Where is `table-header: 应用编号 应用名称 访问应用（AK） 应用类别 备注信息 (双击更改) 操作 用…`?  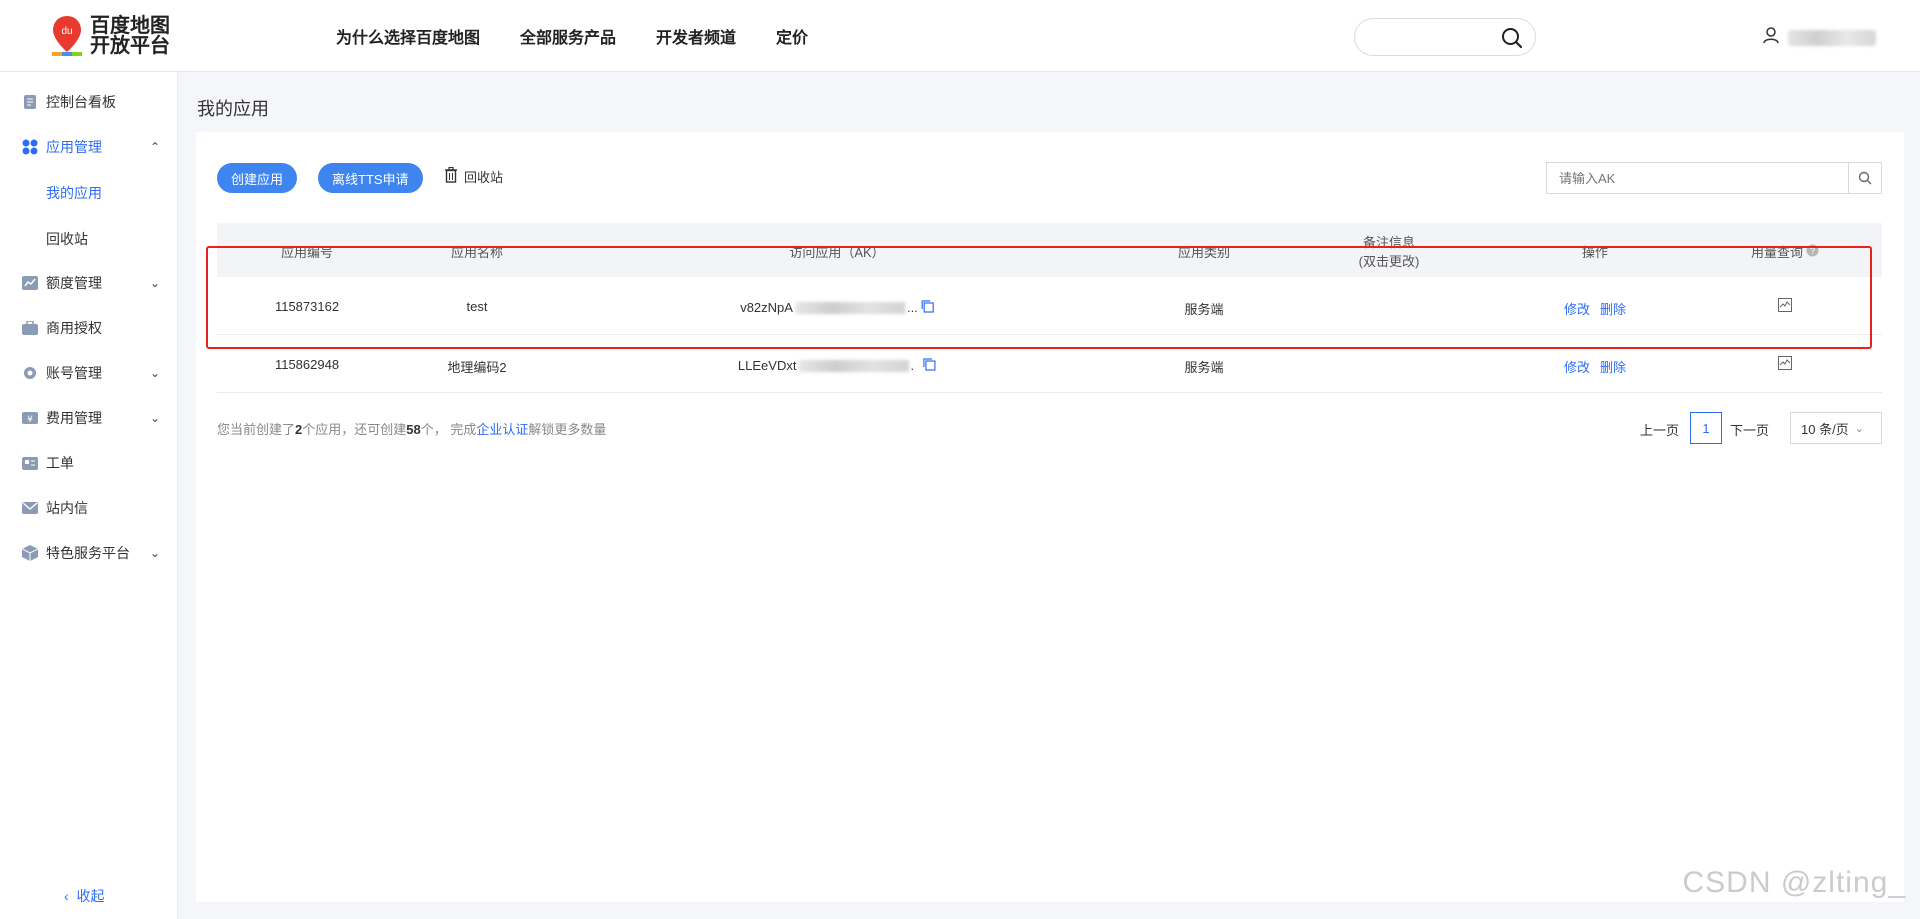
table-header: 应用编号 应用名称 访问应用（AK） 应用类别 备注信息 (双击更改) 操作 用… is located at coordinates (1049, 250).